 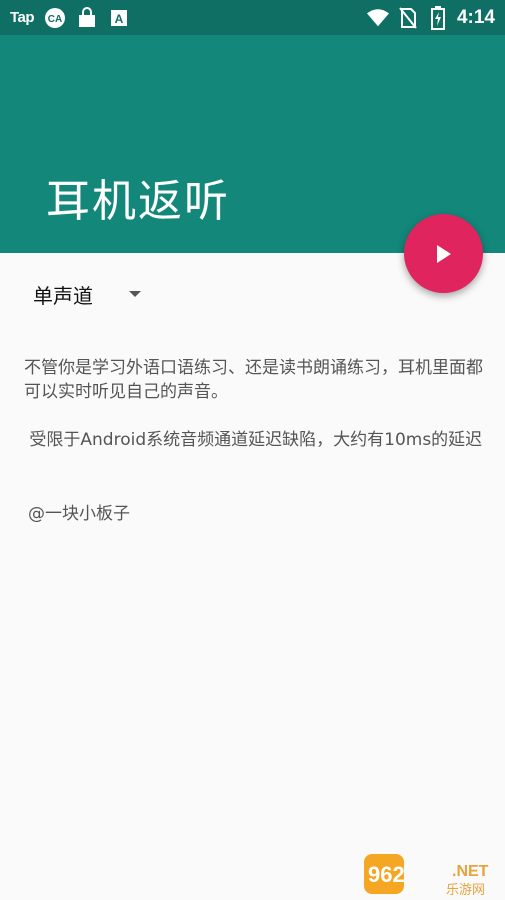 What do you see at coordinates (408, 17) in the screenshot?
I see `no-sim-icon` at bounding box center [408, 17].